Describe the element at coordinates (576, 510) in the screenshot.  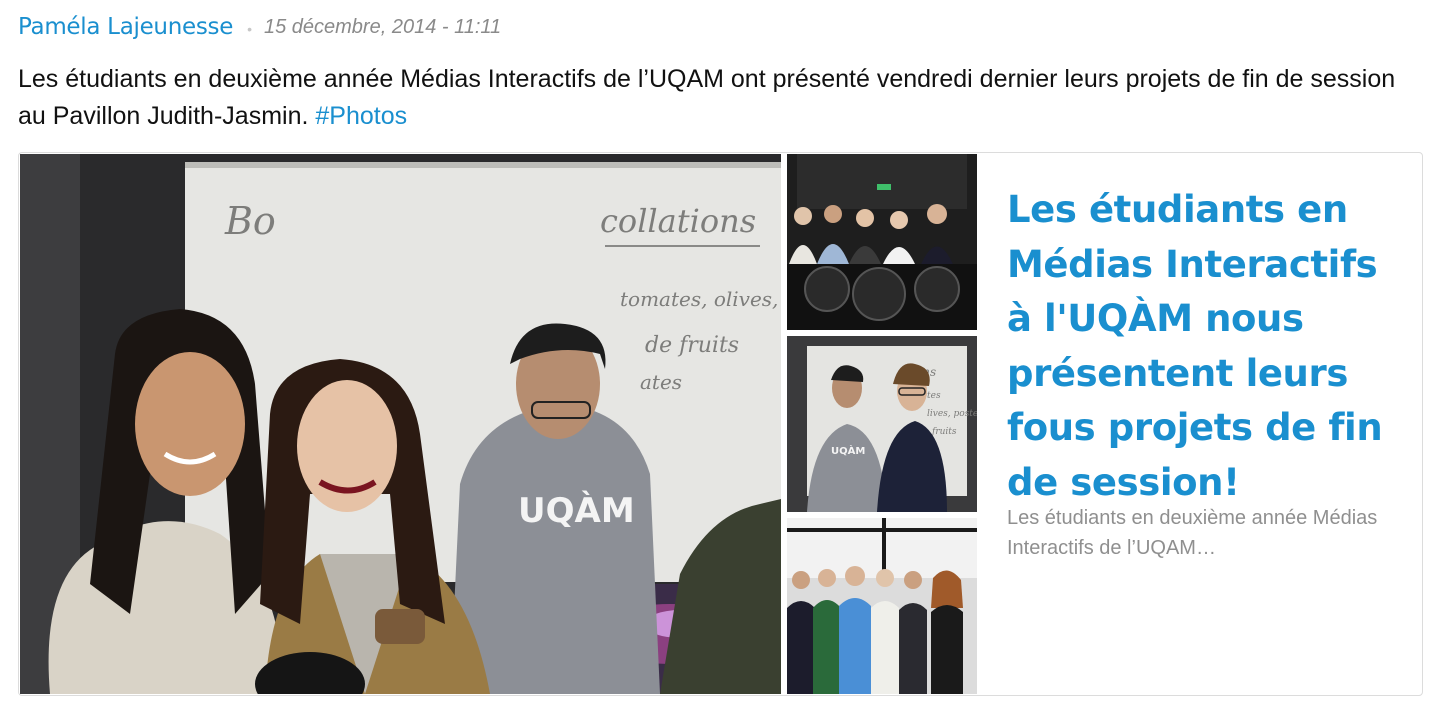
I see `sweater-text: UQÀM` at that location.